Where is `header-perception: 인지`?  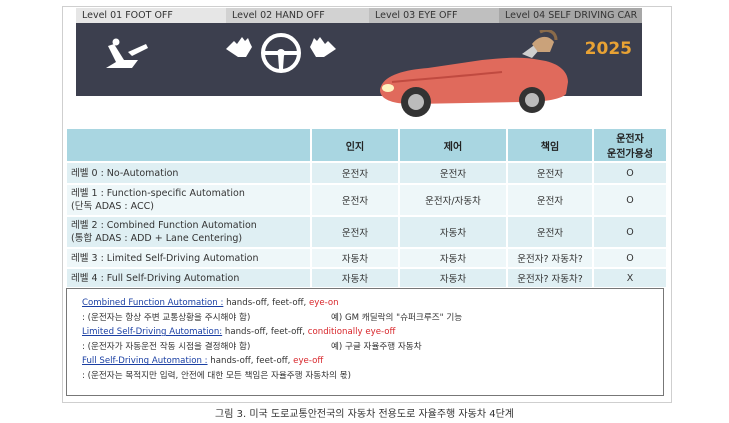
header-perception: 인지 is located at coordinates (355, 145).